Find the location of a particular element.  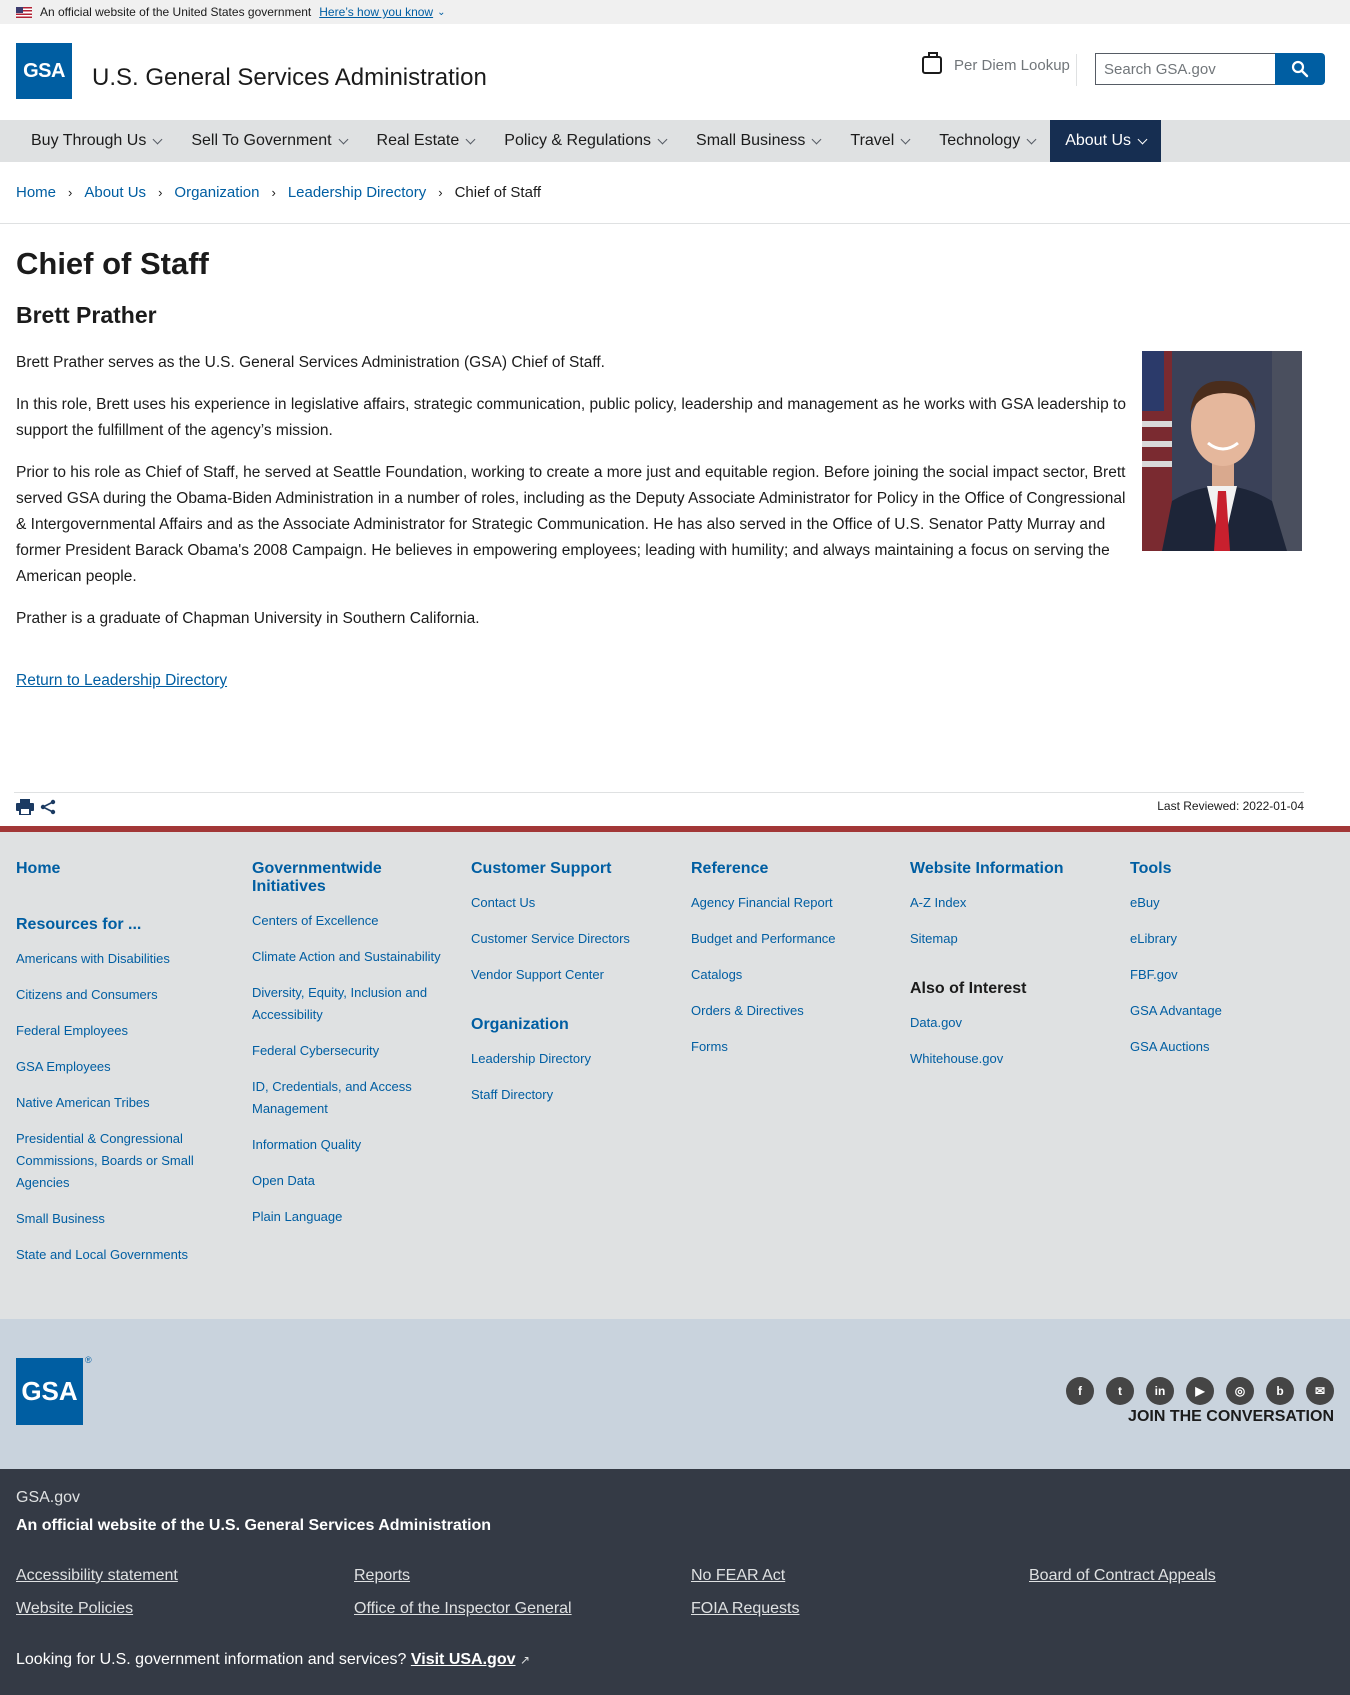

footer-link: Plain Language is located at coordinates (347, 1217).